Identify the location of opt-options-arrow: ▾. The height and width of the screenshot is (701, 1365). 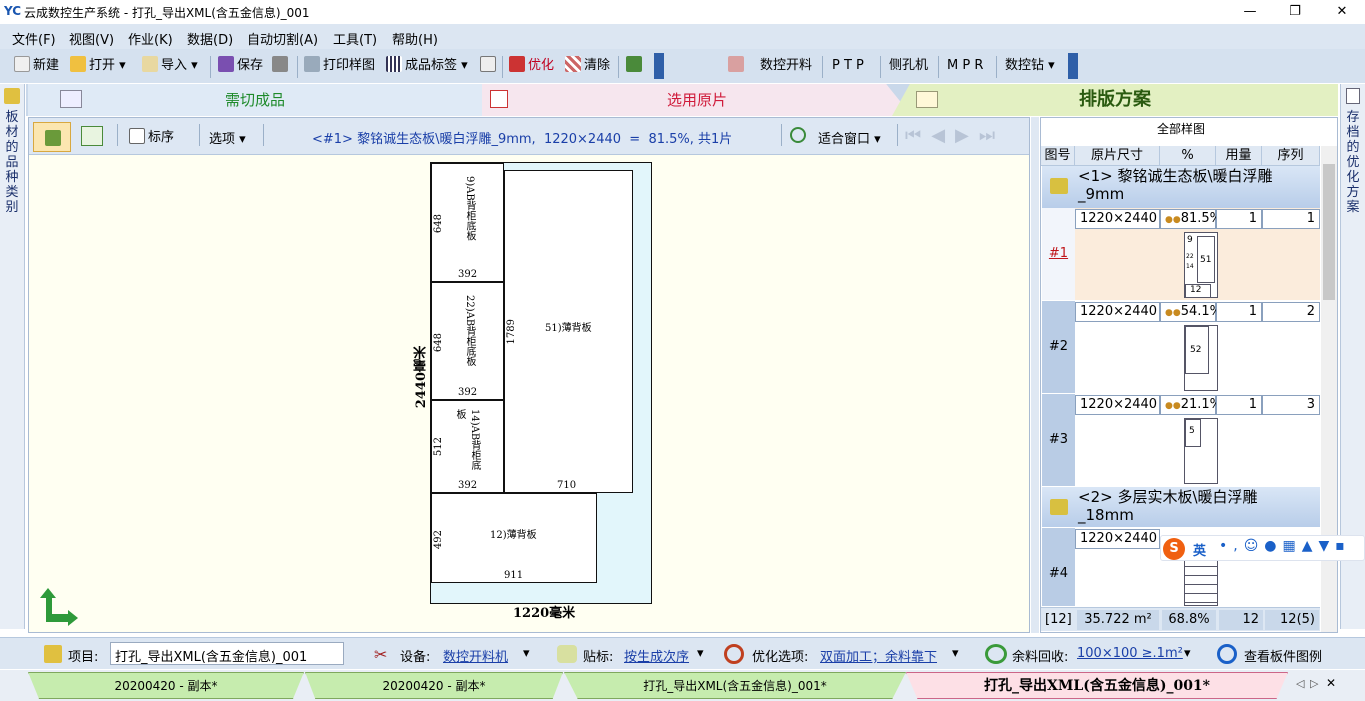
(955, 653).